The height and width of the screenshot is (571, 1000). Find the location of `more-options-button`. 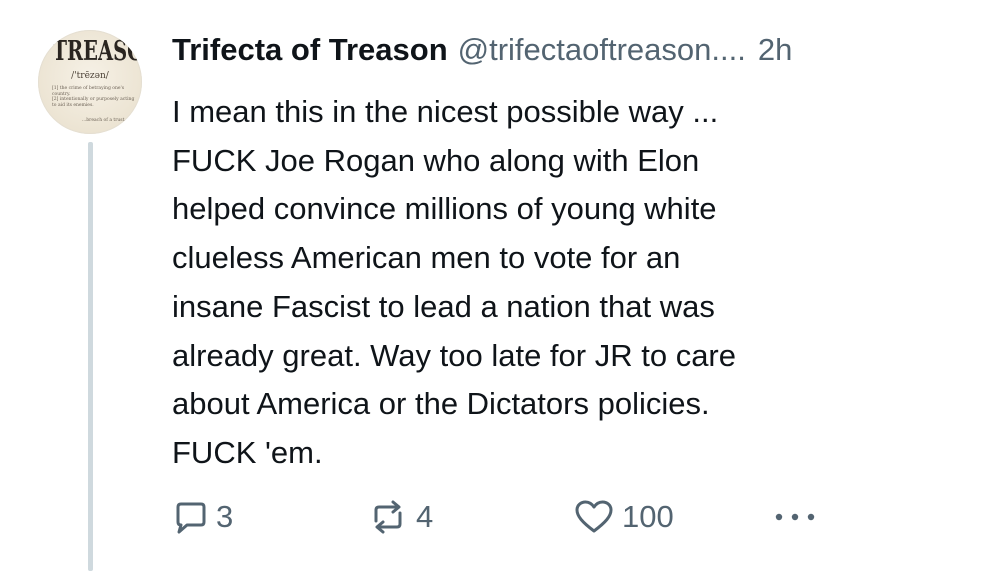

more-options-button is located at coordinates (795, 517).